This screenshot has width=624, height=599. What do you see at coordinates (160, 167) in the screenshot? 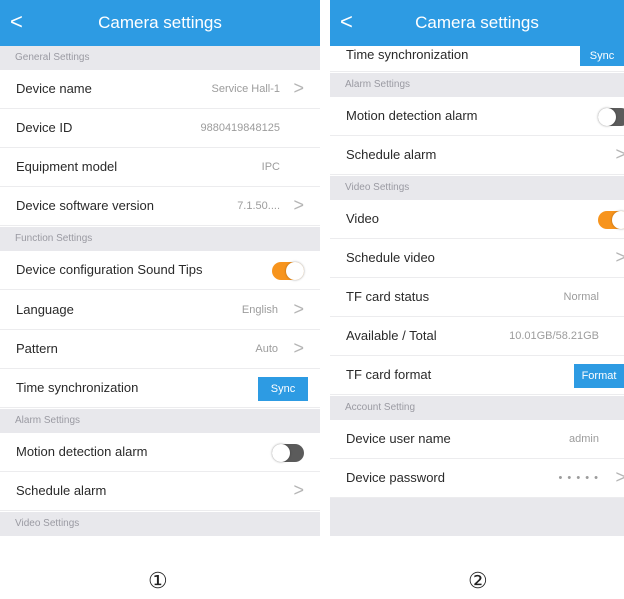
I see `equipment-model-row: Equipment model IPC` at bounding box center [160, 167].